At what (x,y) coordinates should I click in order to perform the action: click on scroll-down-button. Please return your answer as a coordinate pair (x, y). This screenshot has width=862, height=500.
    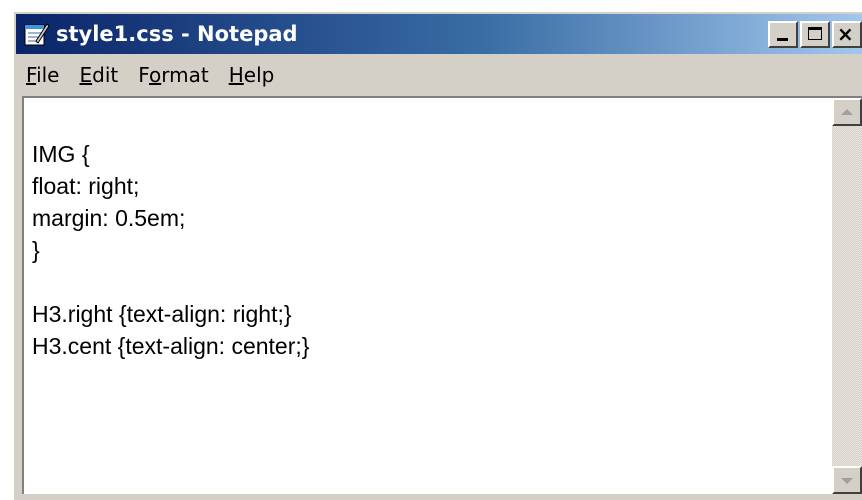
    Looking at the image, I should click on (847, 480).